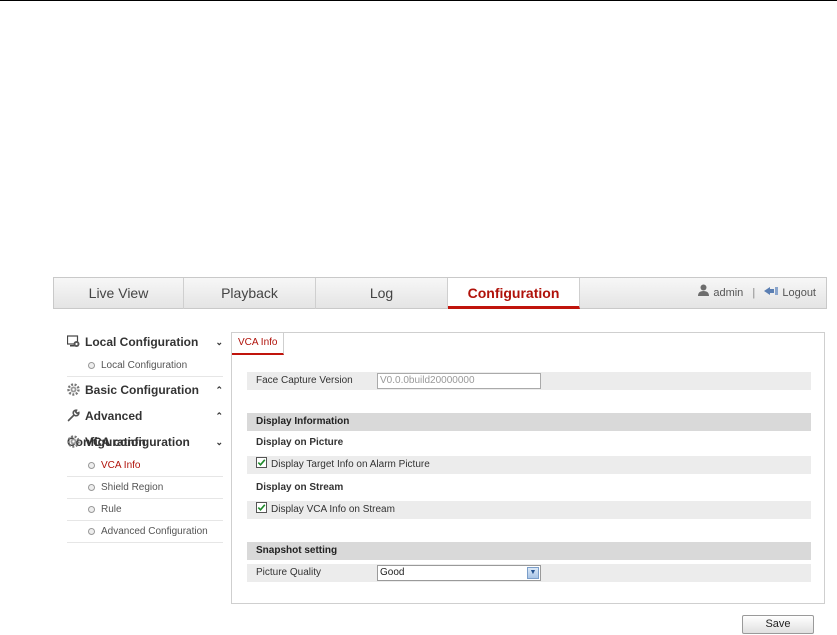  I want to click on username-link: admin, so click(728, 293).